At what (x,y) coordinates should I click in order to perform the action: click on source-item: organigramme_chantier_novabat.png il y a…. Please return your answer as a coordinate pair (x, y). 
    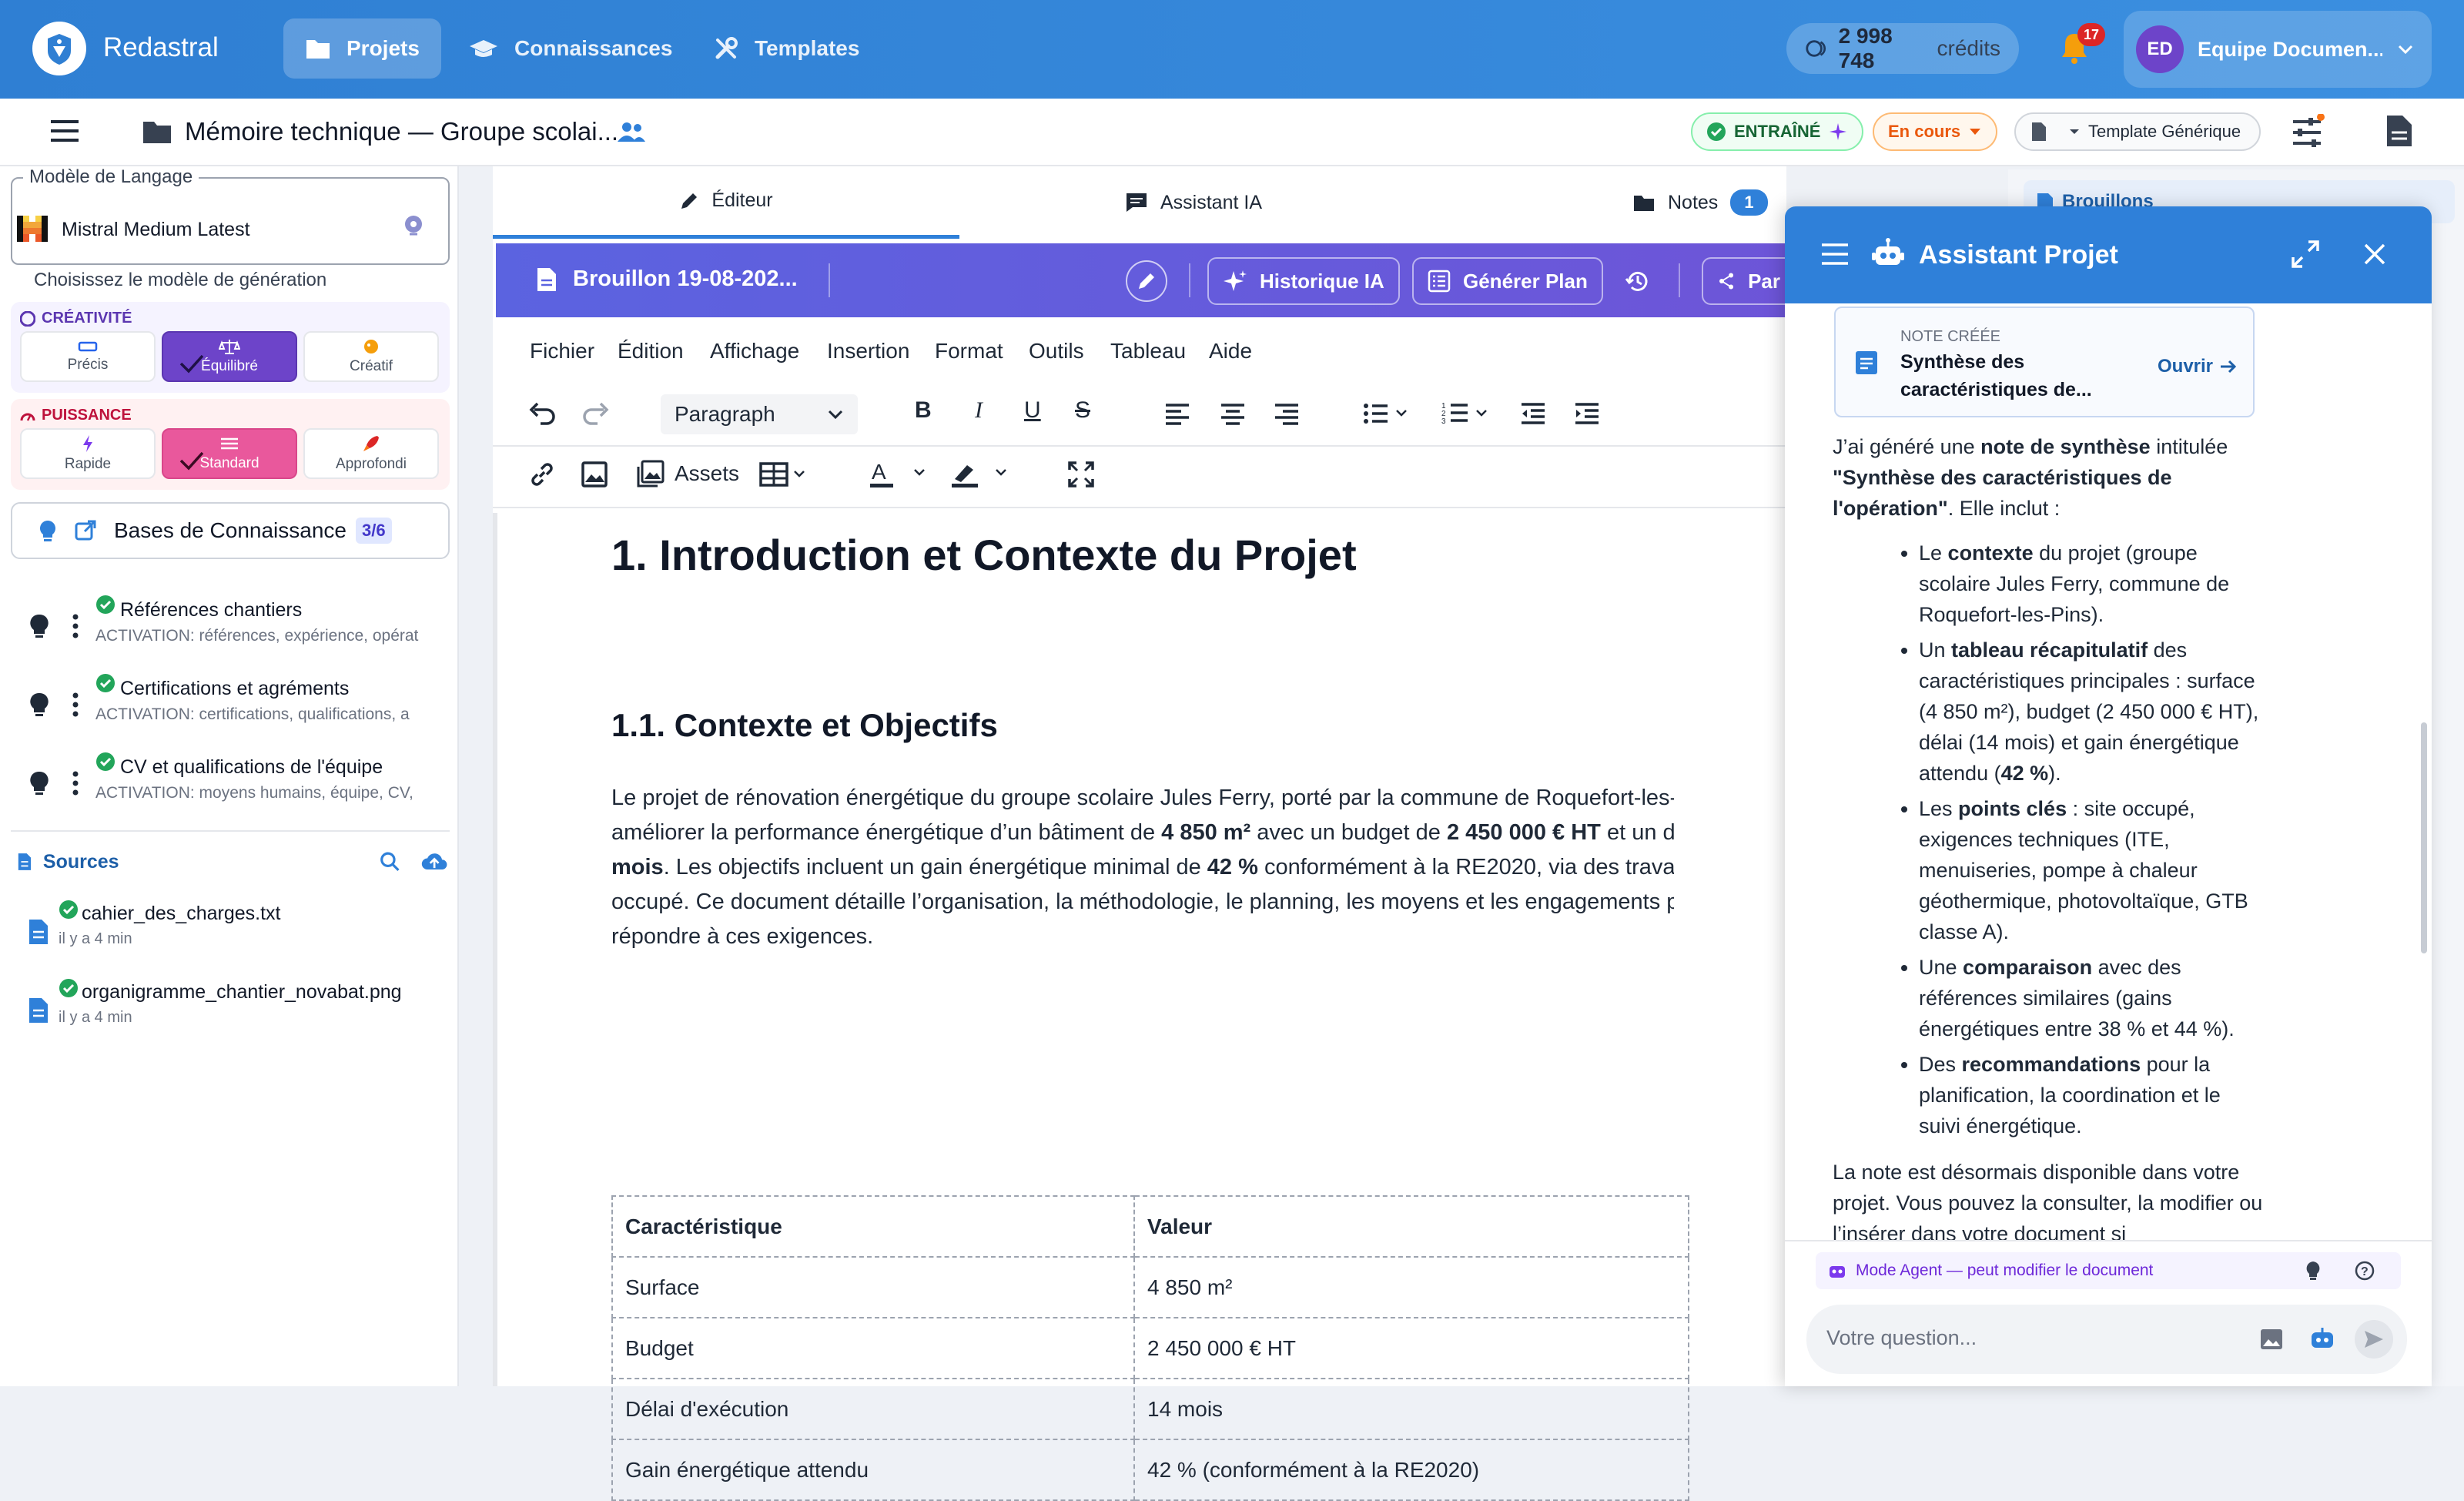
    Looking at the image, I should click on (229, 1011).